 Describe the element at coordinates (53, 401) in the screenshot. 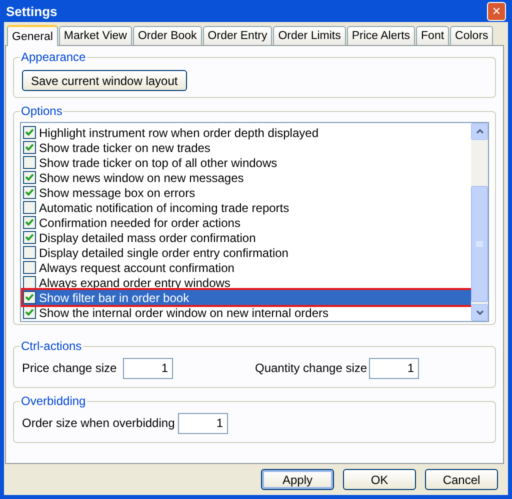

I see `group-title: Overbidding` at that location.